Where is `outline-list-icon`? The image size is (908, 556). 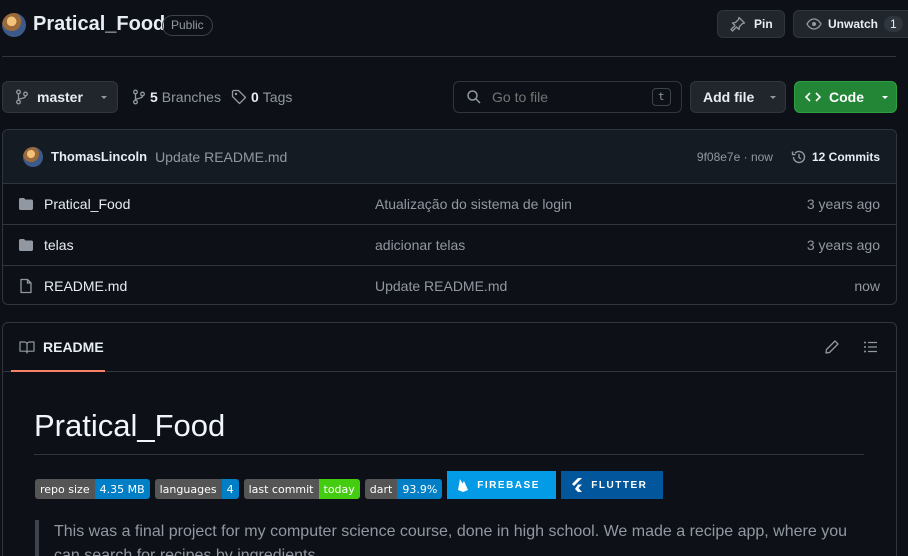
outline-list-icon is located at coordinates (871, 347).